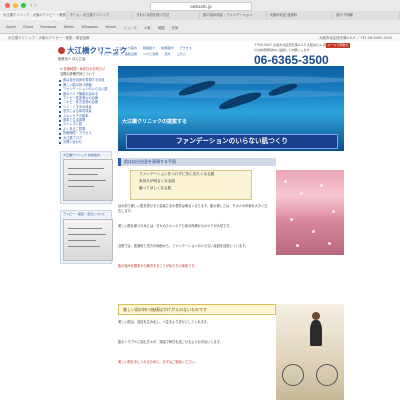 The height and width of the screenshot is (400, 400). What do you see at coordinates (181, 53) in the screenshot?
I see `nav-link: コラム` at bounding box center [181, 53].